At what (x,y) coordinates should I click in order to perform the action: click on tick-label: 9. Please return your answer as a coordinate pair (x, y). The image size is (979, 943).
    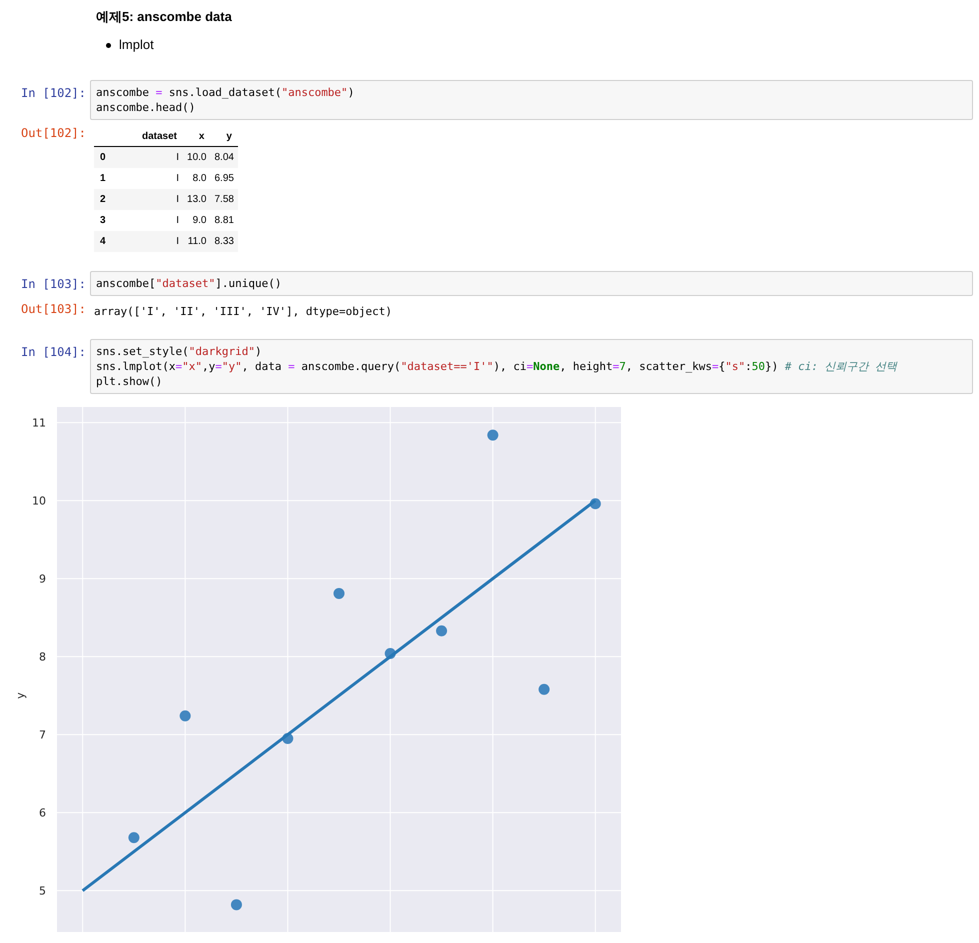
    Looking at the image, I should click on (42, 579).